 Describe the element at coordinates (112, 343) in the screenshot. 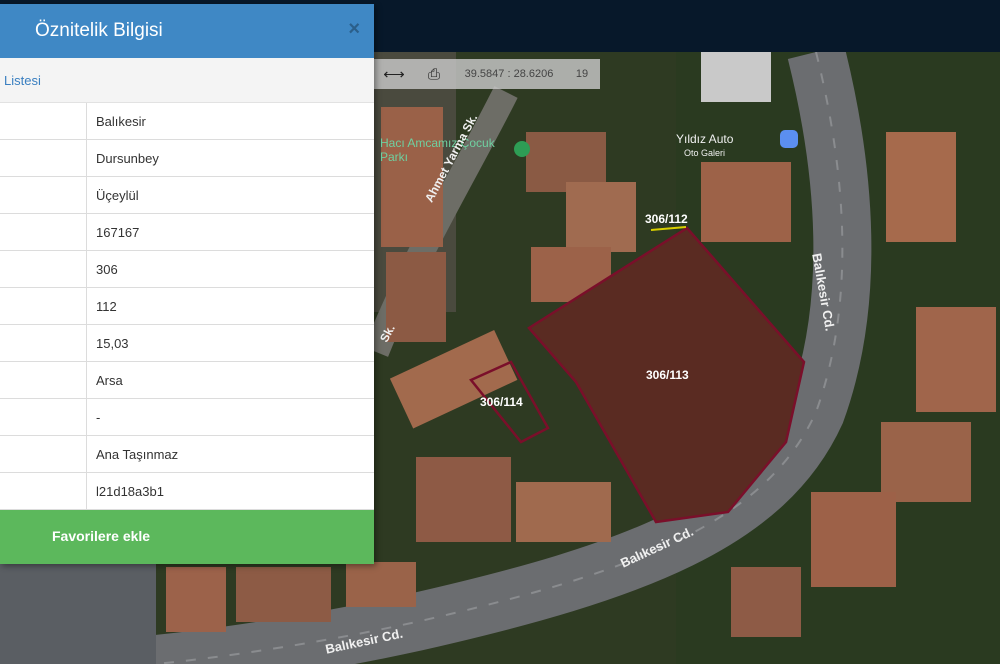

I see `value-cell: 15,03` at that location.